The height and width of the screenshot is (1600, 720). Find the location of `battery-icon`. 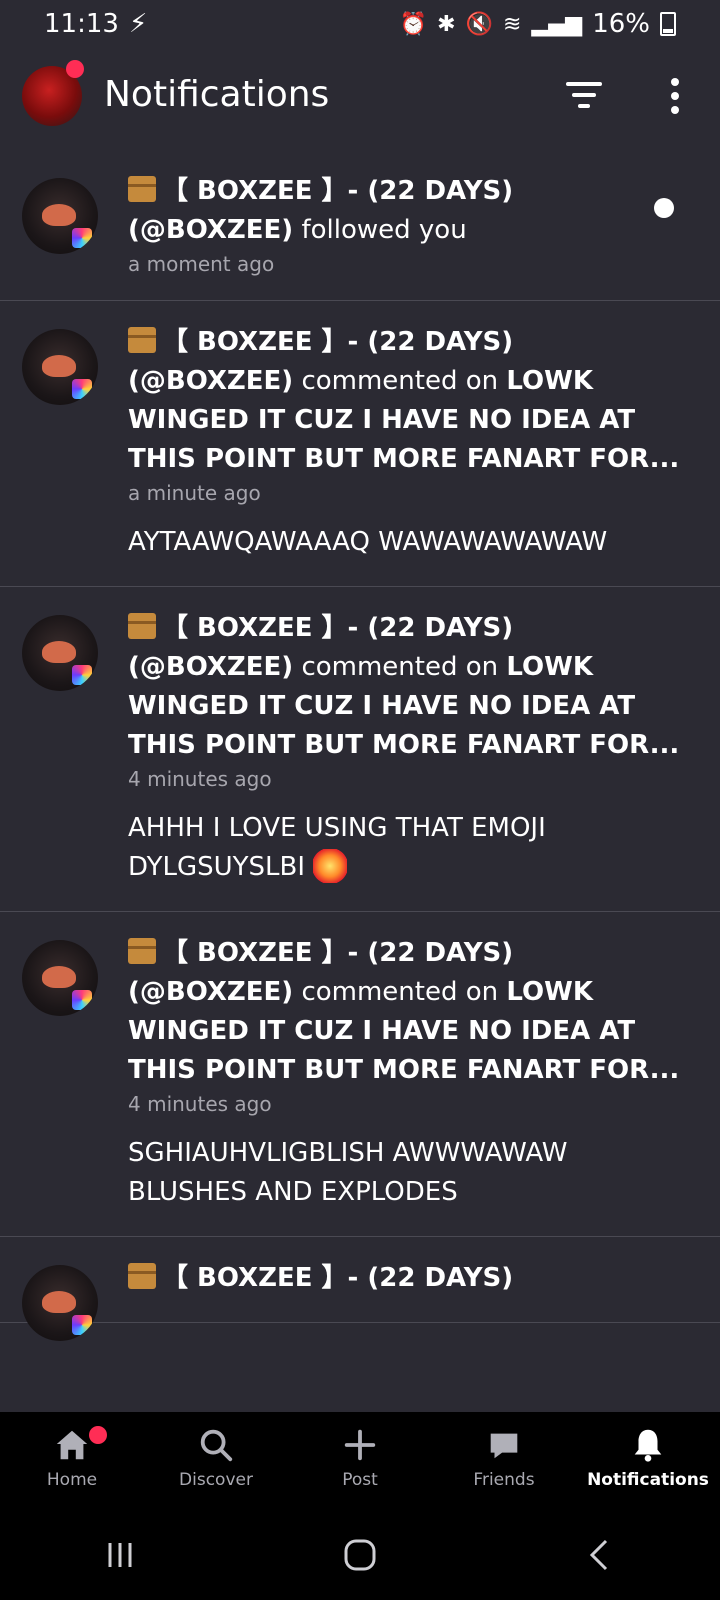

battery-icon is located at coordinates (668, 24).